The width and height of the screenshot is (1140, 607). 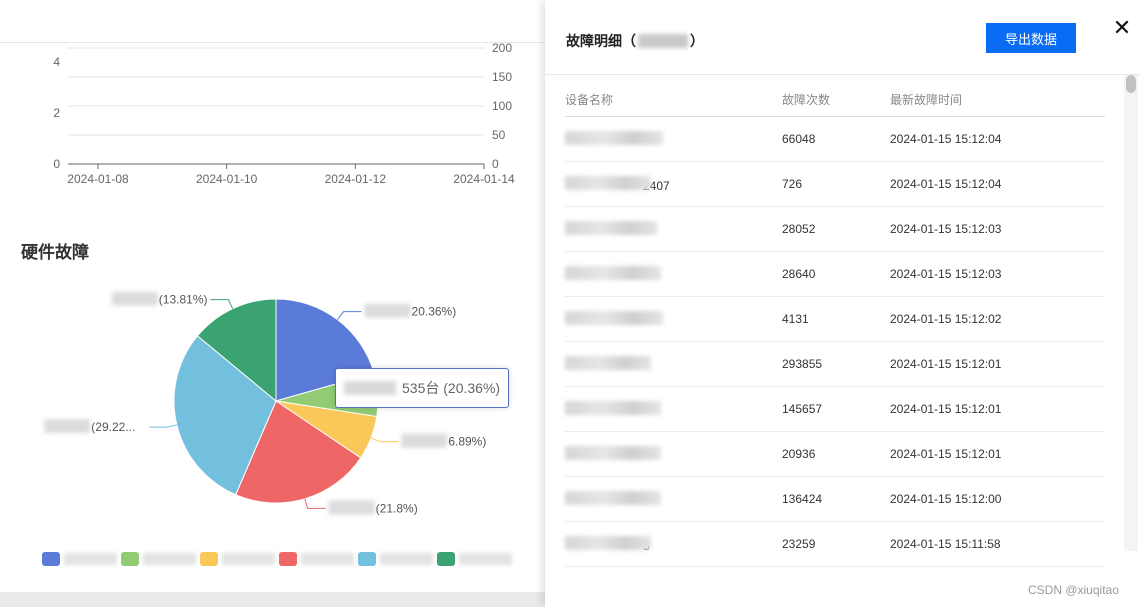 What do you see at coordinates (291, 175) in the screenshot?
I see `x-axis-ticks: 2024-01-08 2024-01-10 2024-01-12 2024-01-14` at bounding box center [291, 175].